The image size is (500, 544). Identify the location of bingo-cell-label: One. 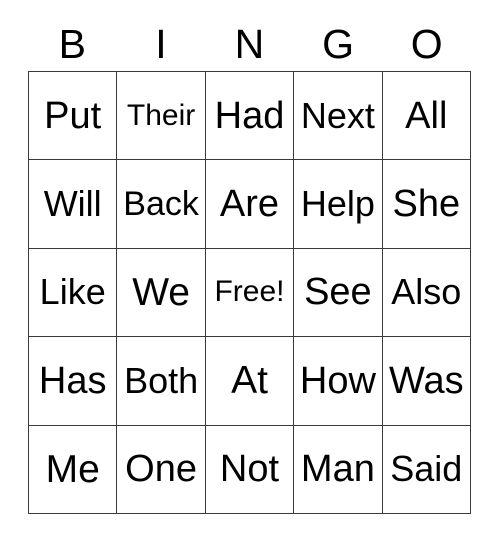
(161, 469).